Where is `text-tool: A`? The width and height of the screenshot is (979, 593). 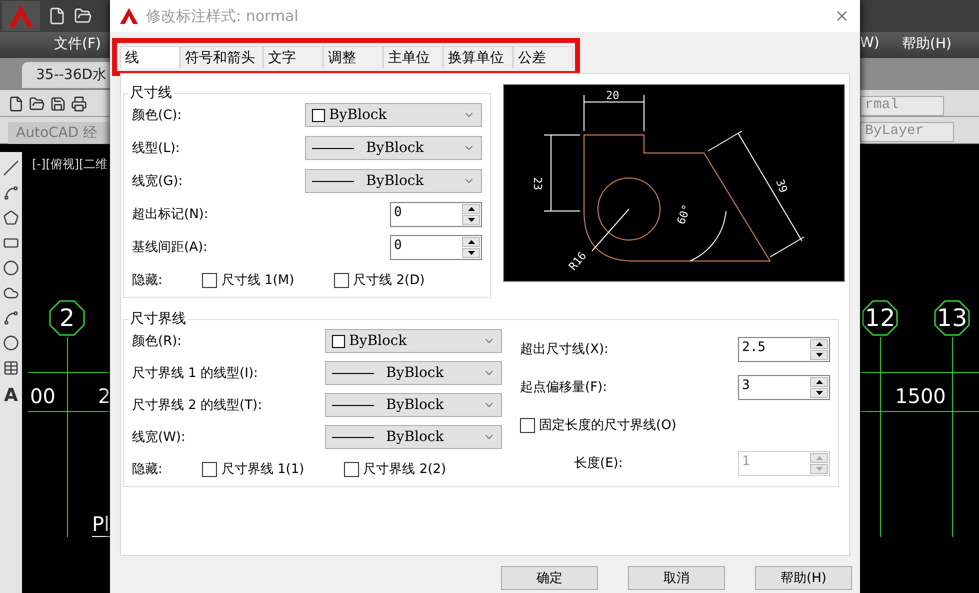
text-tool: A is located at coordinates (11, 395).